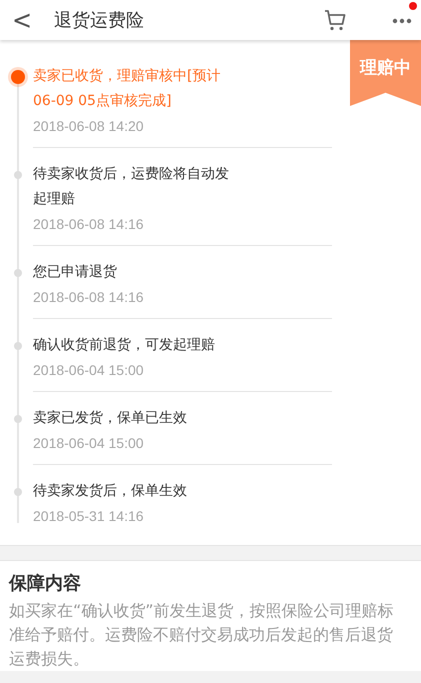 The image size is (421, 683). What do you see at coordinates (75, 272) in the screenshot?
I see `event-text: 您已申请退货` at bounding box center [75, 272].